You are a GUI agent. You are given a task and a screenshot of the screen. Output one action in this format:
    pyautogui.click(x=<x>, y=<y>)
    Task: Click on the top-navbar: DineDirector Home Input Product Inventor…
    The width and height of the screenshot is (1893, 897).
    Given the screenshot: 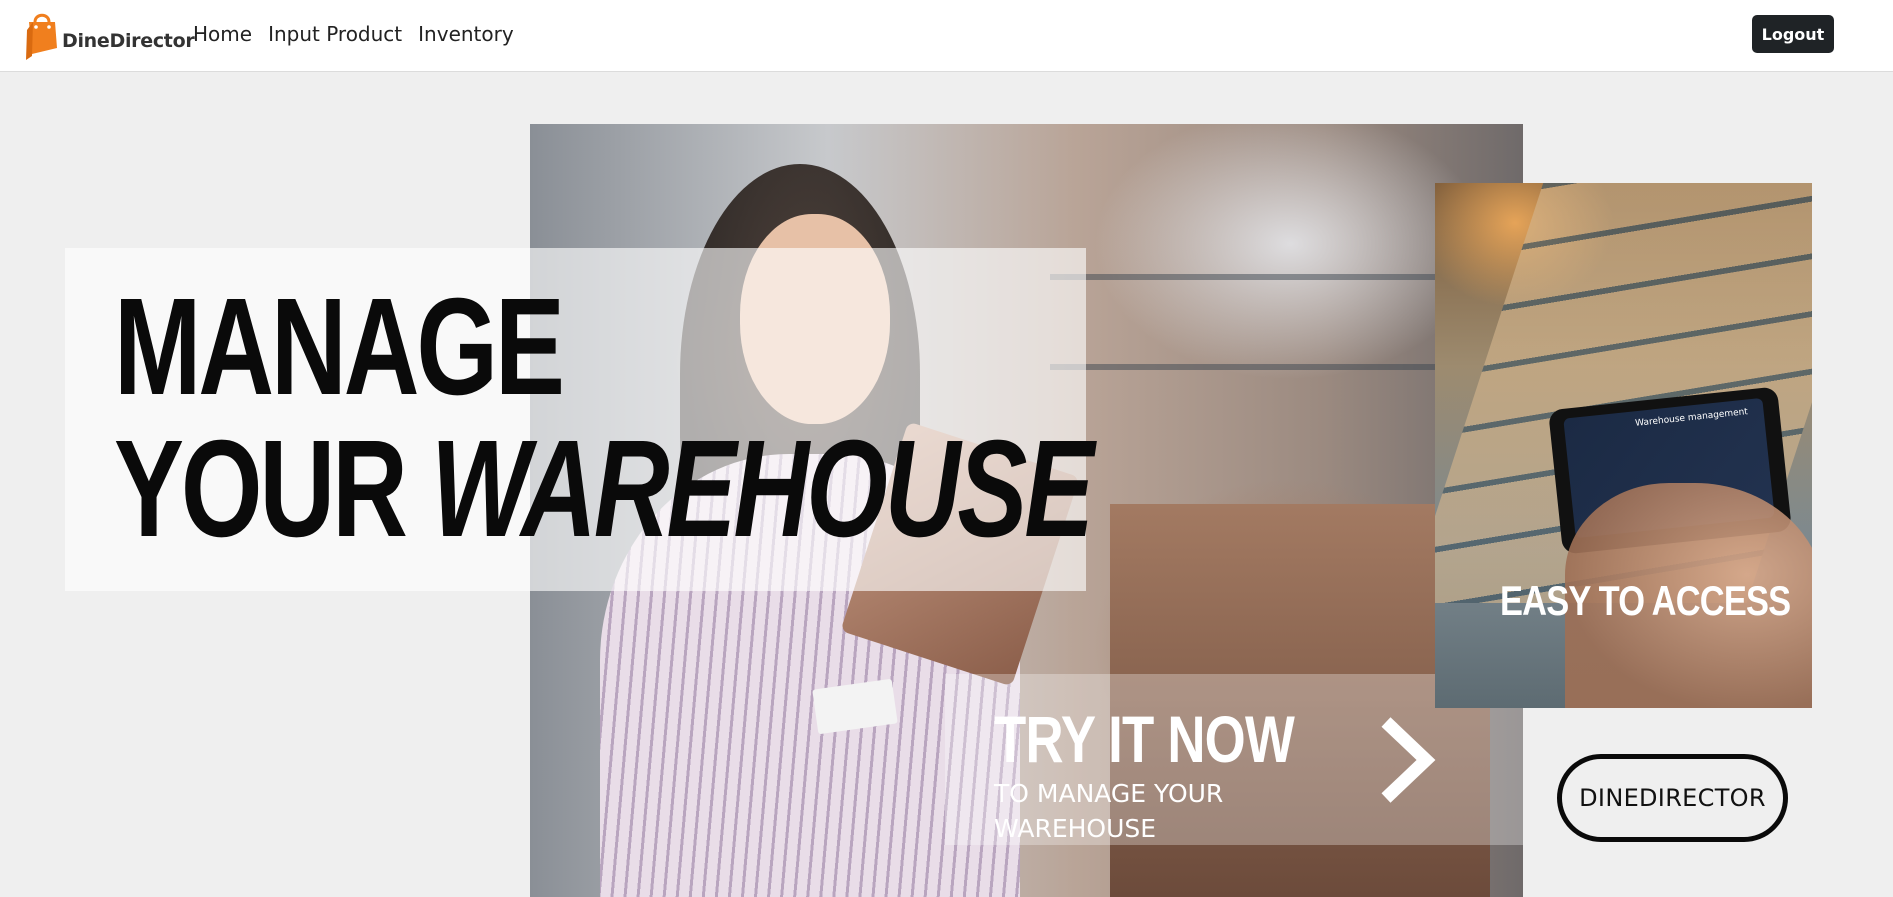 What is the action you would take?
    pyautogui.click(x=946, y=36)
    